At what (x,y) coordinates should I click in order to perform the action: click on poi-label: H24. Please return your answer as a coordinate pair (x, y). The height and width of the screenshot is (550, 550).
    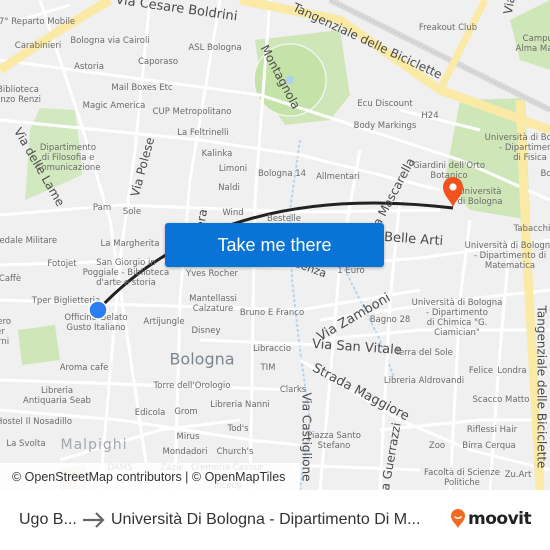
    Looking at the image, I should click on (430, 116).